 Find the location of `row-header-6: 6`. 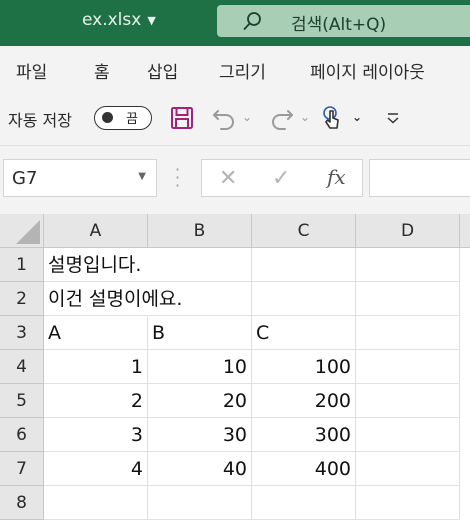

row-header-6: 6 is located at coordinates (22, 435).